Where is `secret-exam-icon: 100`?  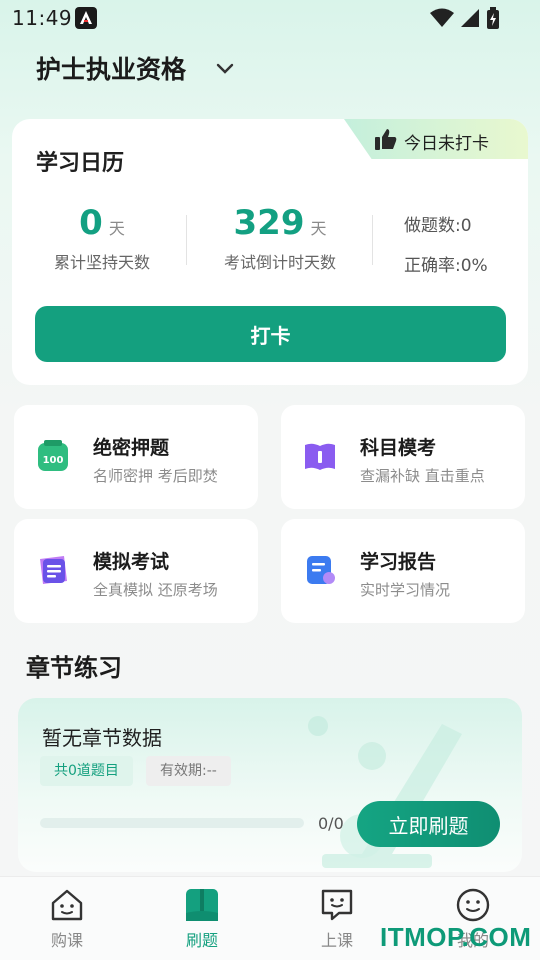 secret-exam-icon: 100 is located at coordinates (53, 456).